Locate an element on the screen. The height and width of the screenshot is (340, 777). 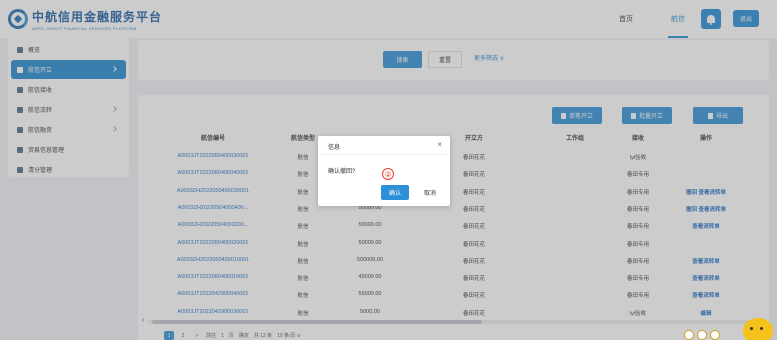
cancel-button: 取消 is located at coordinates (430, 192).